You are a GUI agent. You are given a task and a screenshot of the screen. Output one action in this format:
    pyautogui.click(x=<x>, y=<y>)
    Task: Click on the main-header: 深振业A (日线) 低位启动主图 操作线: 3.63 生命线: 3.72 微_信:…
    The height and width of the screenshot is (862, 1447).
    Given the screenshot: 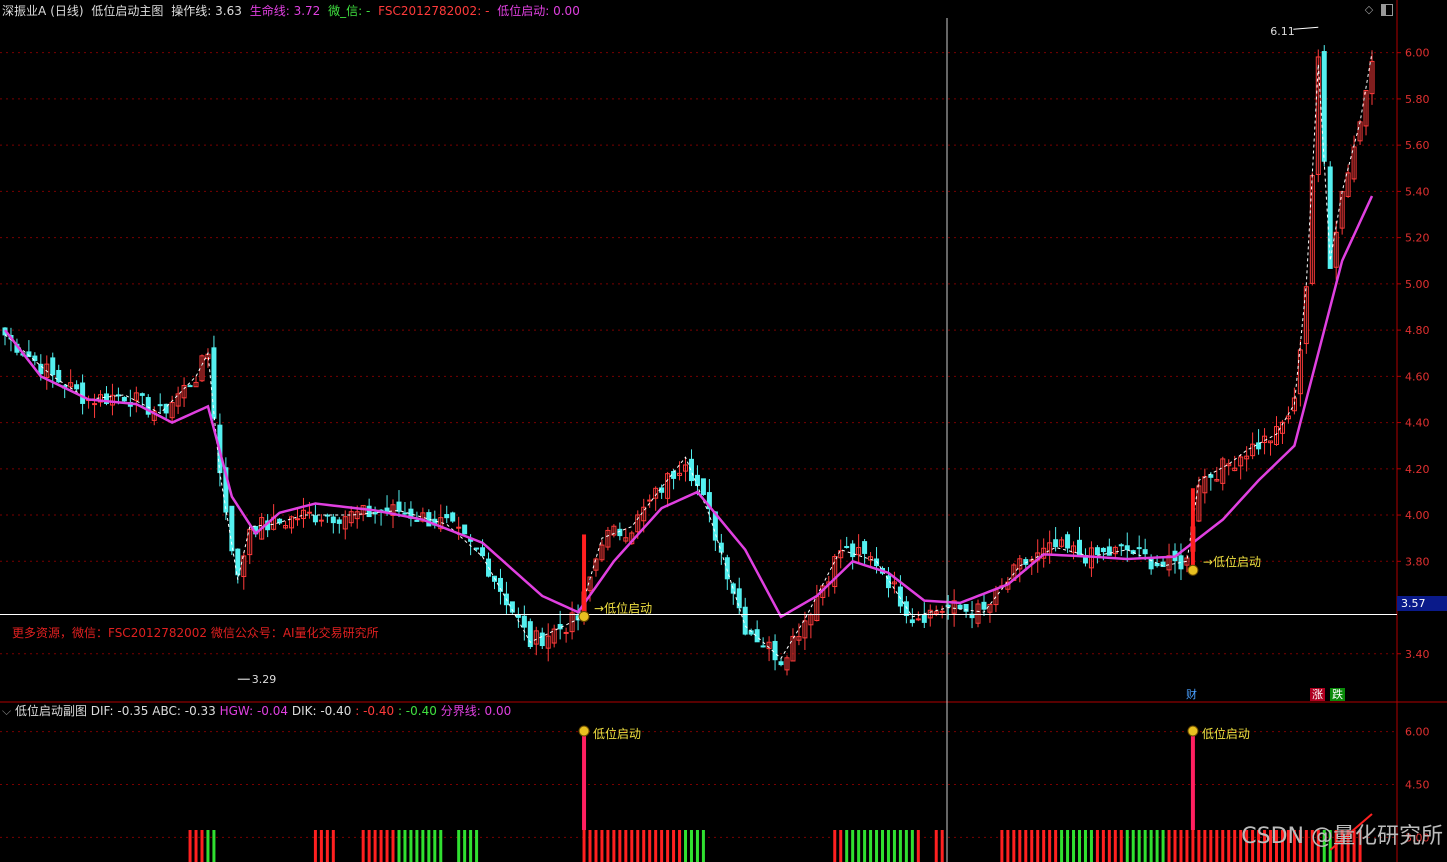 What is the action you would take?
    pyautogui.click(x=293, y=11)
    